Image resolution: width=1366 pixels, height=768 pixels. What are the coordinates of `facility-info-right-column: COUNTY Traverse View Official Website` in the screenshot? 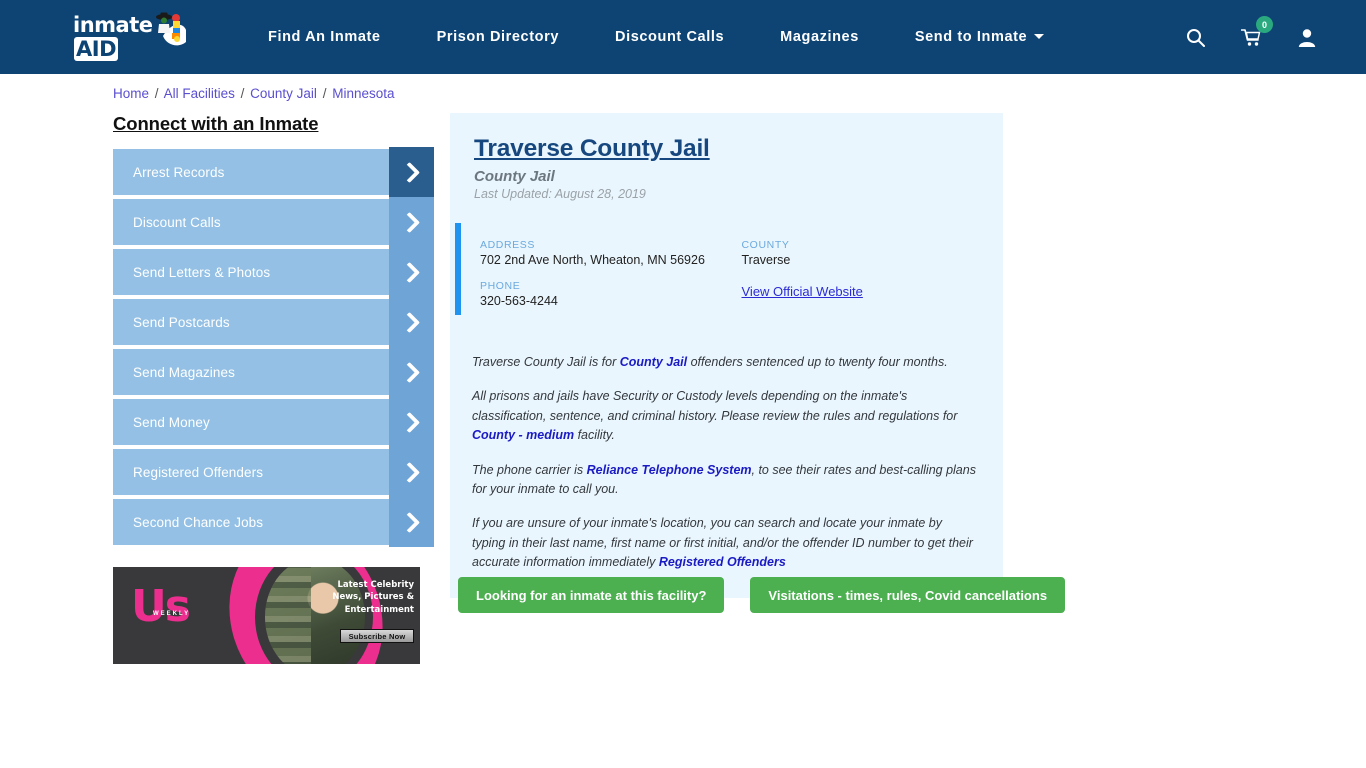 It's located at (873, 280).